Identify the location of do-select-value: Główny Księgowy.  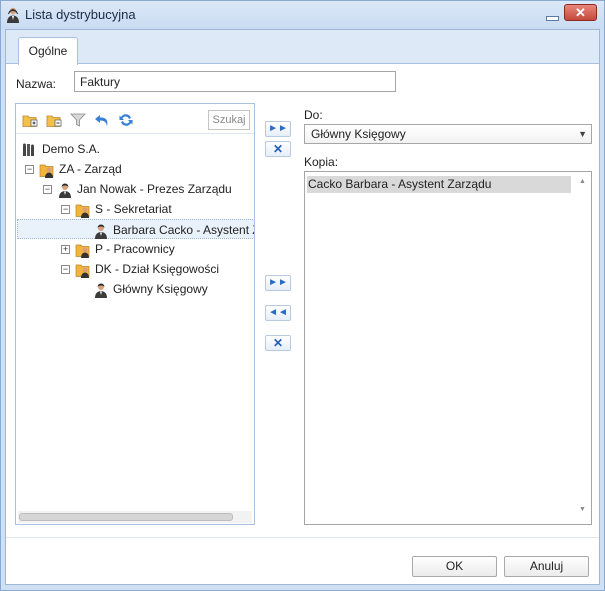
(358, 134).